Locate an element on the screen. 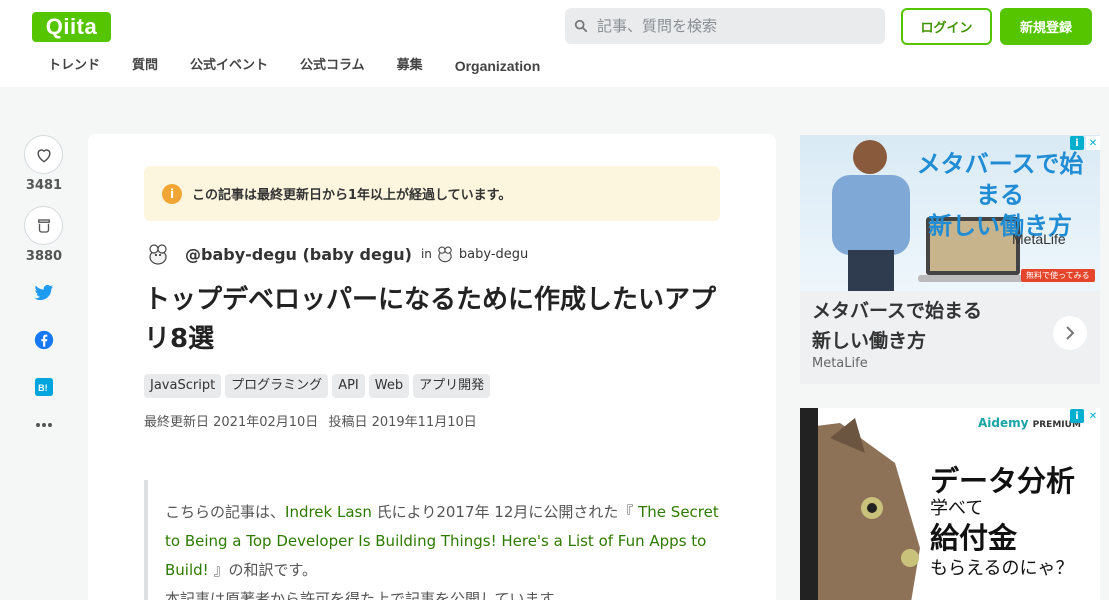 The image size is (1109, 600). stock-button is located at coordinates (43, 225).